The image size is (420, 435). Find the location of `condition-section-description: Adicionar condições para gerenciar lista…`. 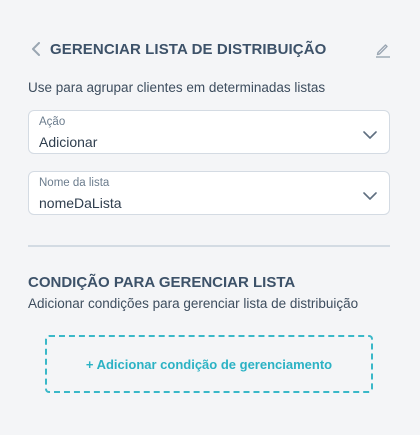

condition-section-description: Adicionar condições para gerenciar lista… is located at coordinates (193, 303).